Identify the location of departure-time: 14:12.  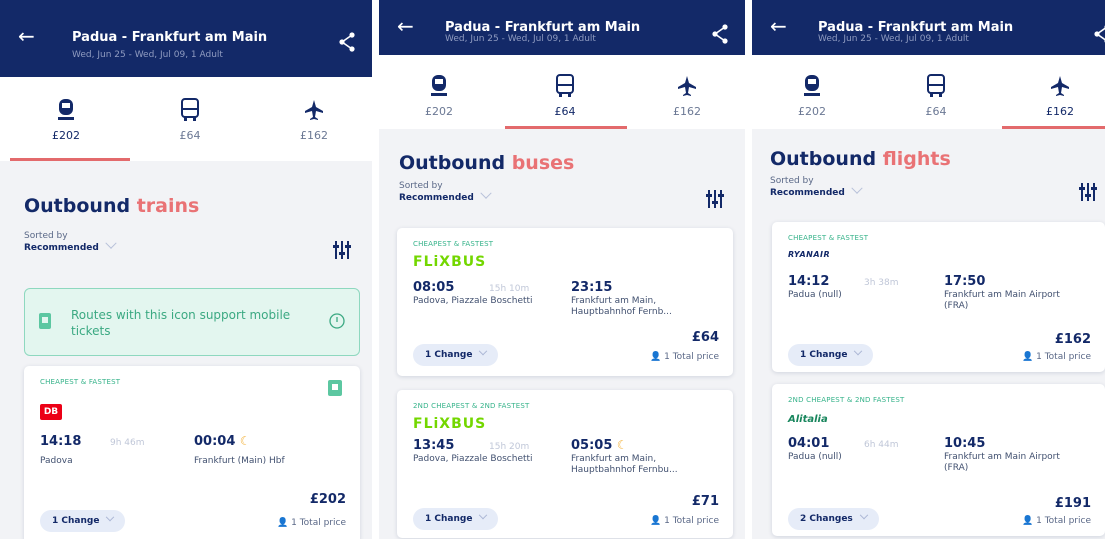
(809, 281).